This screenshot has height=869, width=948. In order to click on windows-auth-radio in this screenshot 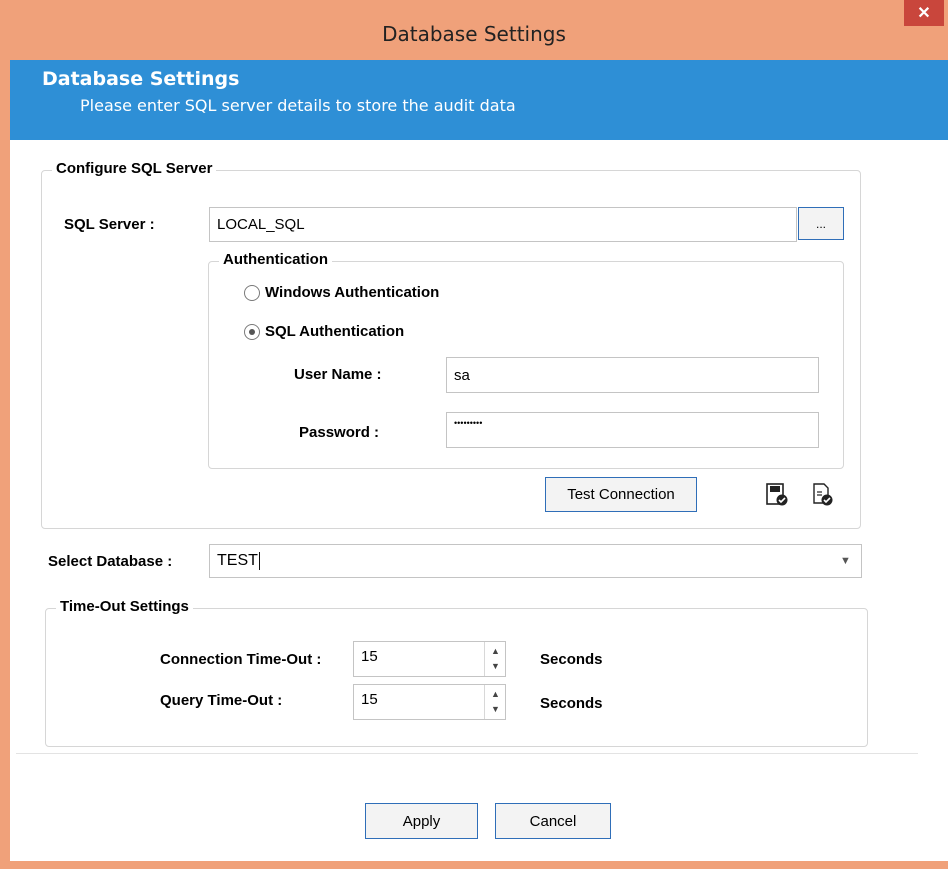, I will do `click(252, 293)`.